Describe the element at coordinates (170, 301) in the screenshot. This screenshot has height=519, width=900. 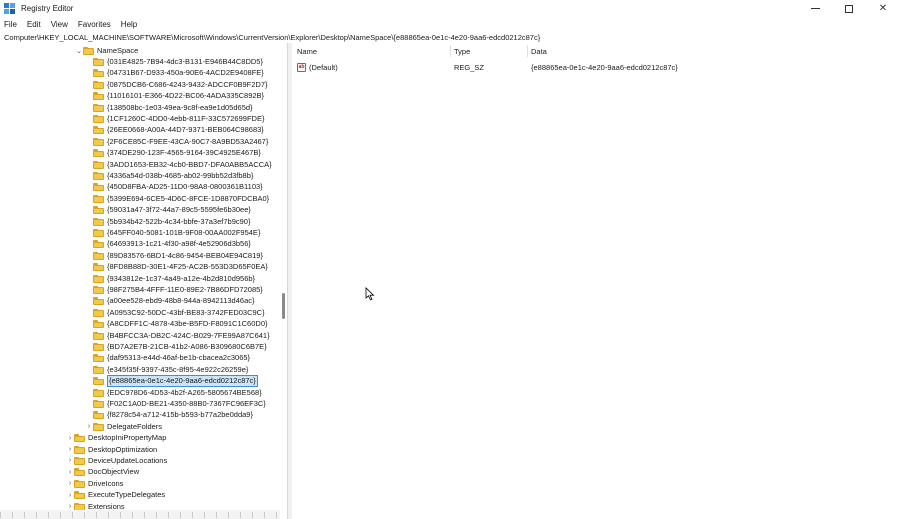
I see `tree-node-key: {a00ee528-ebd9-48b8-944a-8942113d46ac}` at that location.